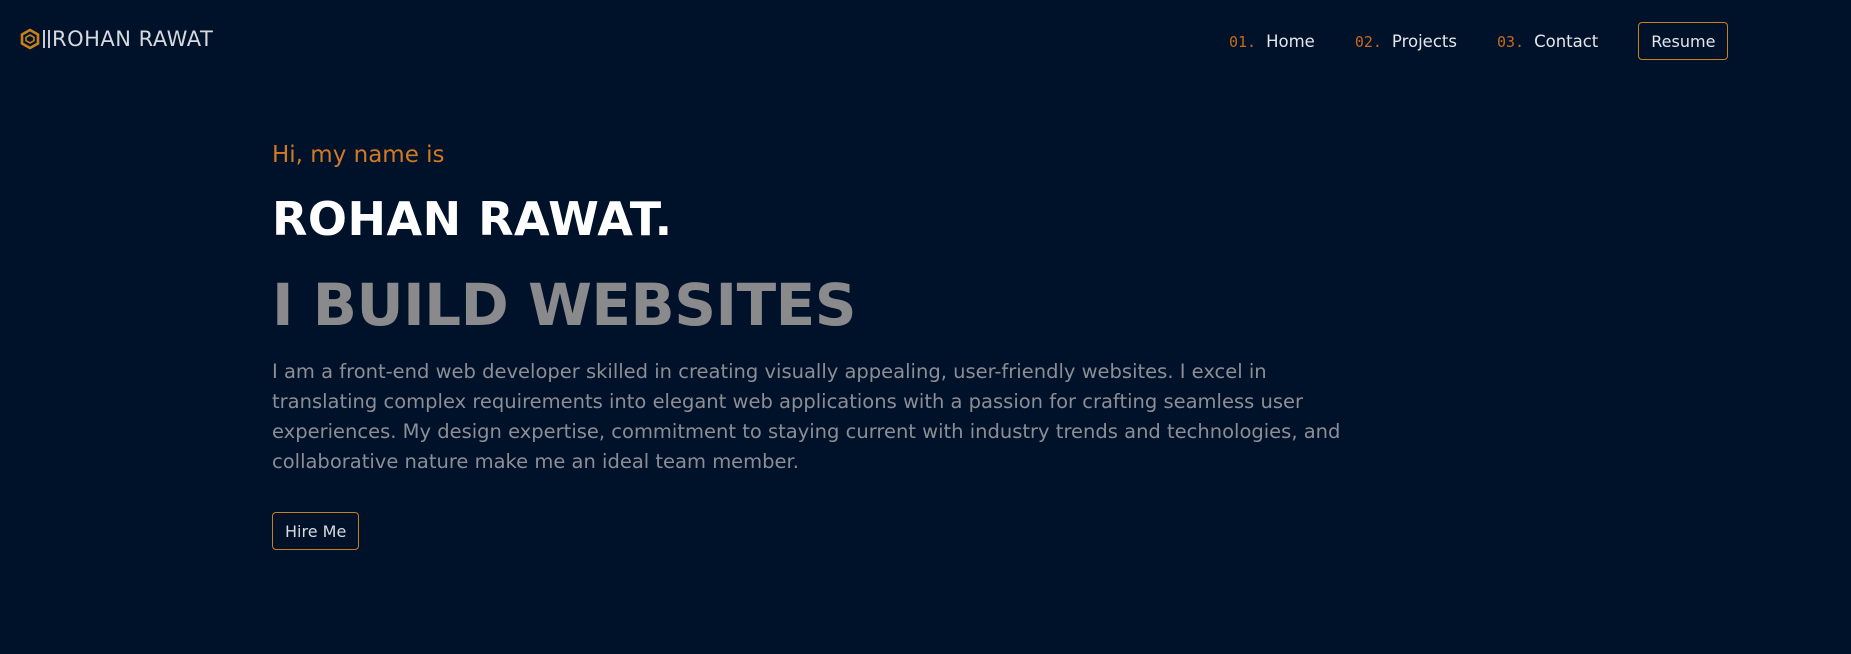 The height and width of the screenshot is (654, 1851). What do you see at coordinates (1566, 41) in the screenshot?
I see `nav-item-label: Contact` at bounding box center [1566, 41].